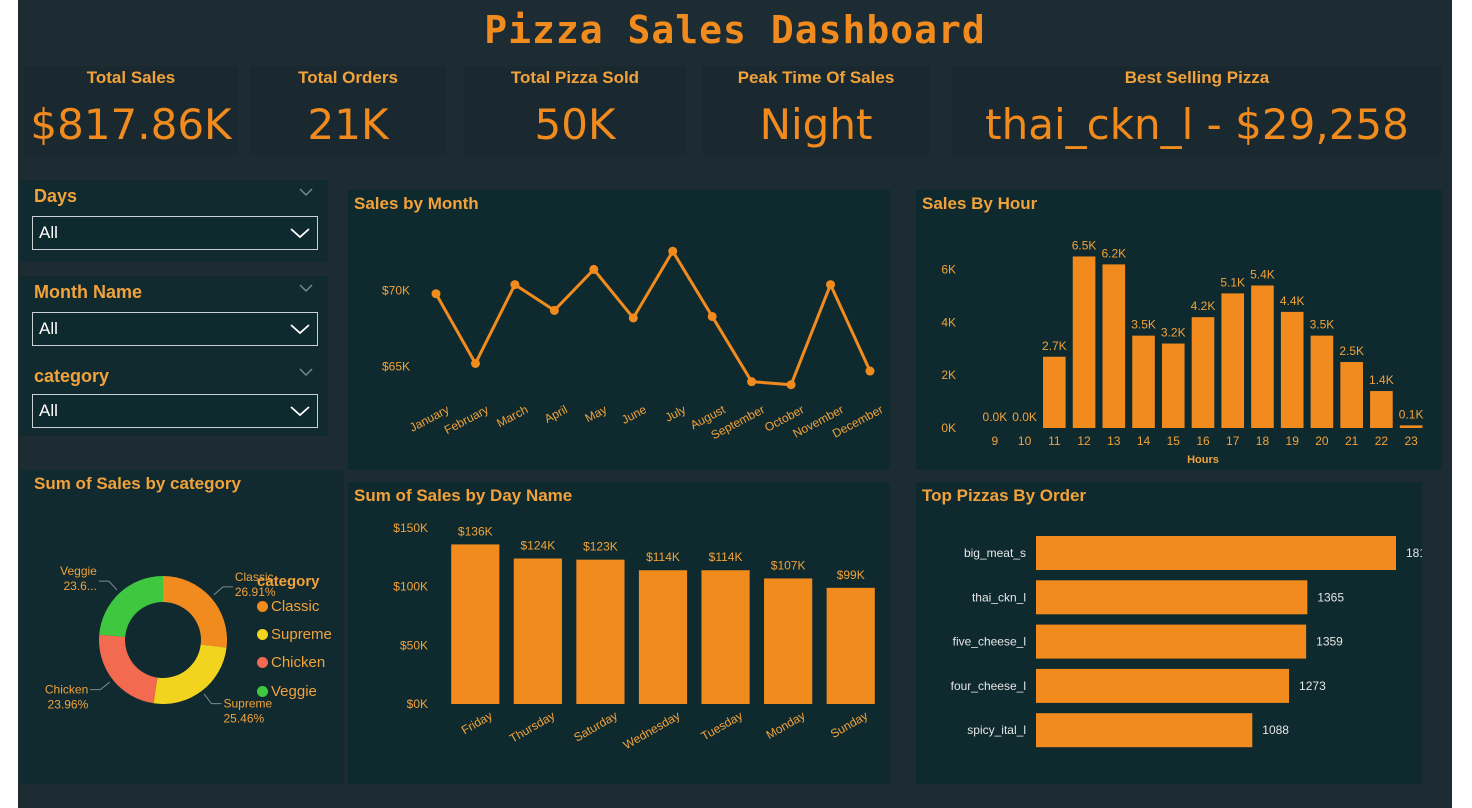 The width and height of the screenshot is (1472, 808). I want to click on x-tick-label: 22, so click(1382, 441).